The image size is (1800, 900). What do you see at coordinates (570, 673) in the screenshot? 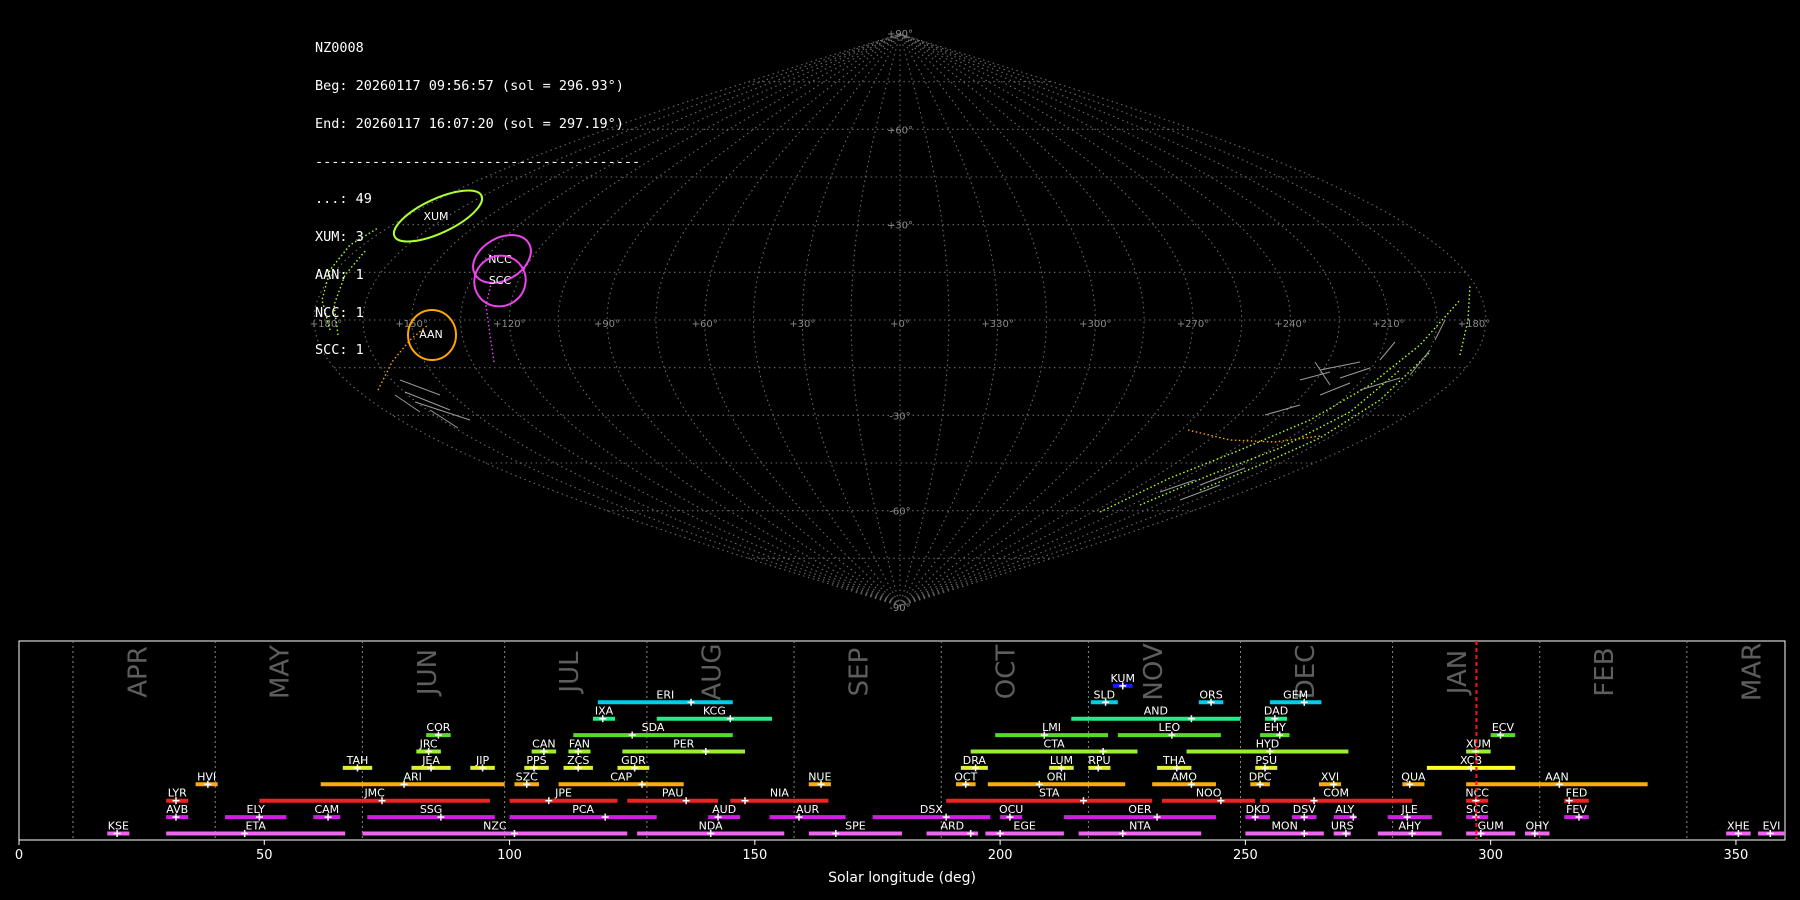
I see `month-label: JUL` at bounding box center [570, 673].